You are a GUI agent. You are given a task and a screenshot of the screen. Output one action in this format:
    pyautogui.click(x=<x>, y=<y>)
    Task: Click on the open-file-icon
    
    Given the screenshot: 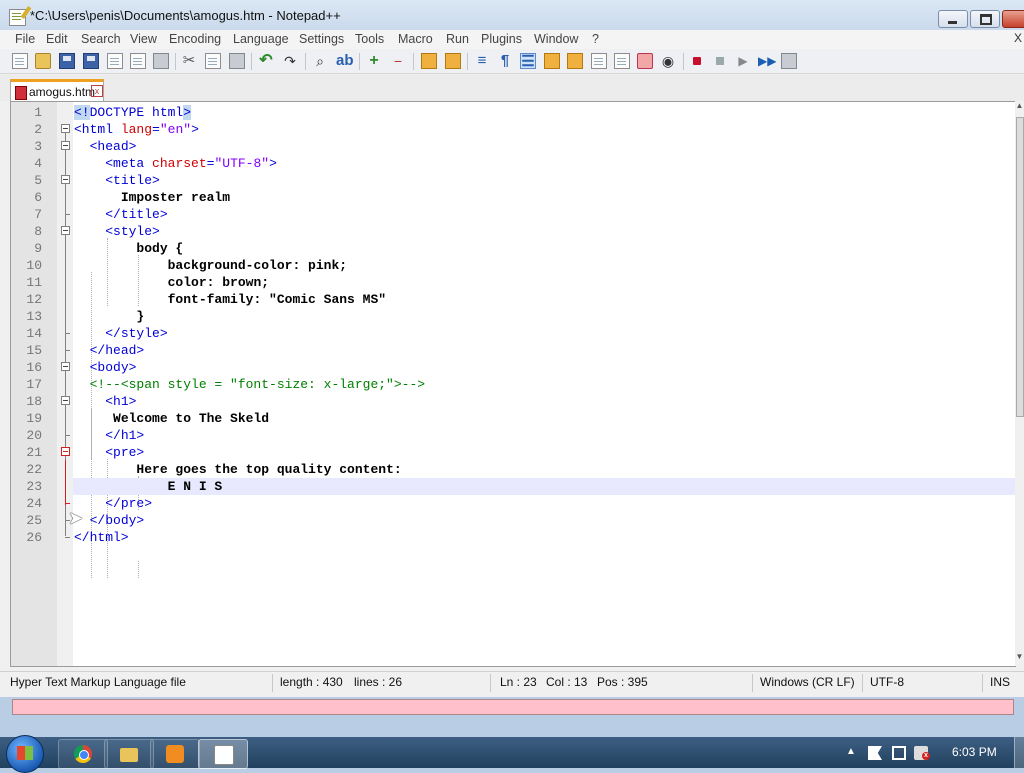 What is the action you would take?
    pyautogui.click(x=43, y=61)
    